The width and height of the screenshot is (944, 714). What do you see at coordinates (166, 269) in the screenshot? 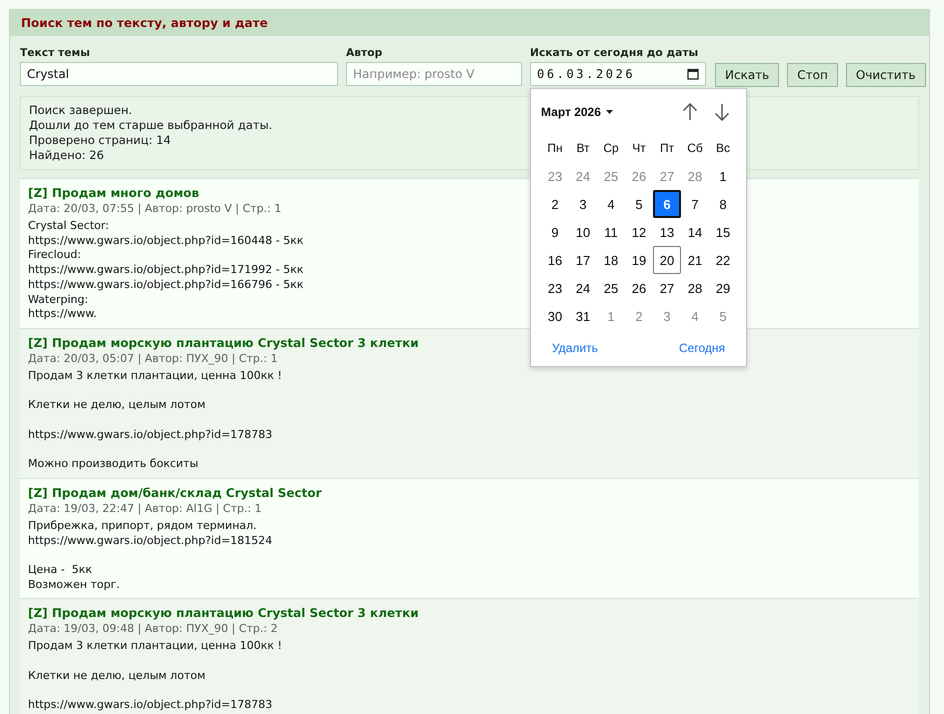
I see `post-text: https://www.gwars.io/object.php?id=171992 - 5кк` at bounding box center [166, 269].